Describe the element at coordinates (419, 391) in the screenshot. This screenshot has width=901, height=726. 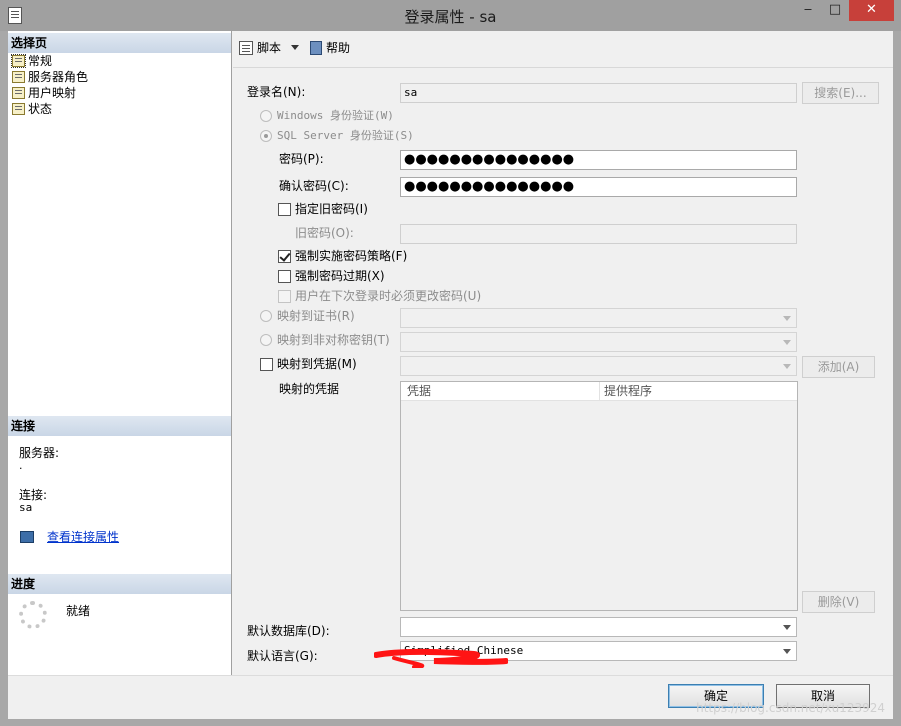
I see `grid-column-credential: 凭据` at that location.